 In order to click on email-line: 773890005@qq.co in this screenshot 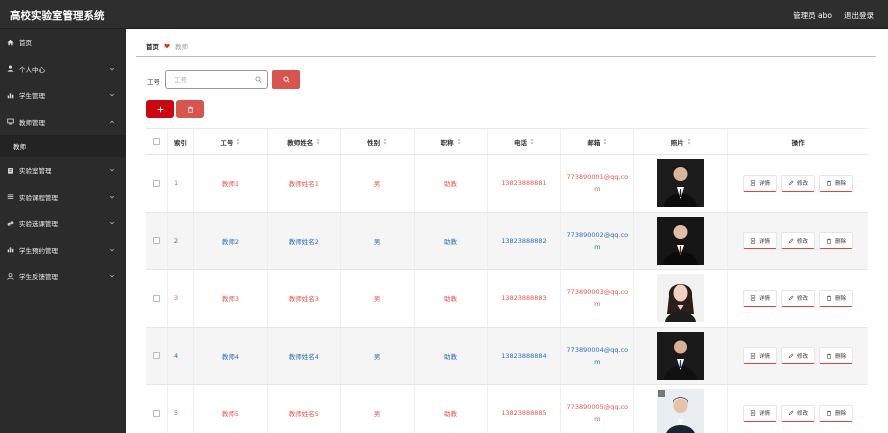, I will do `click(597, 407)`.